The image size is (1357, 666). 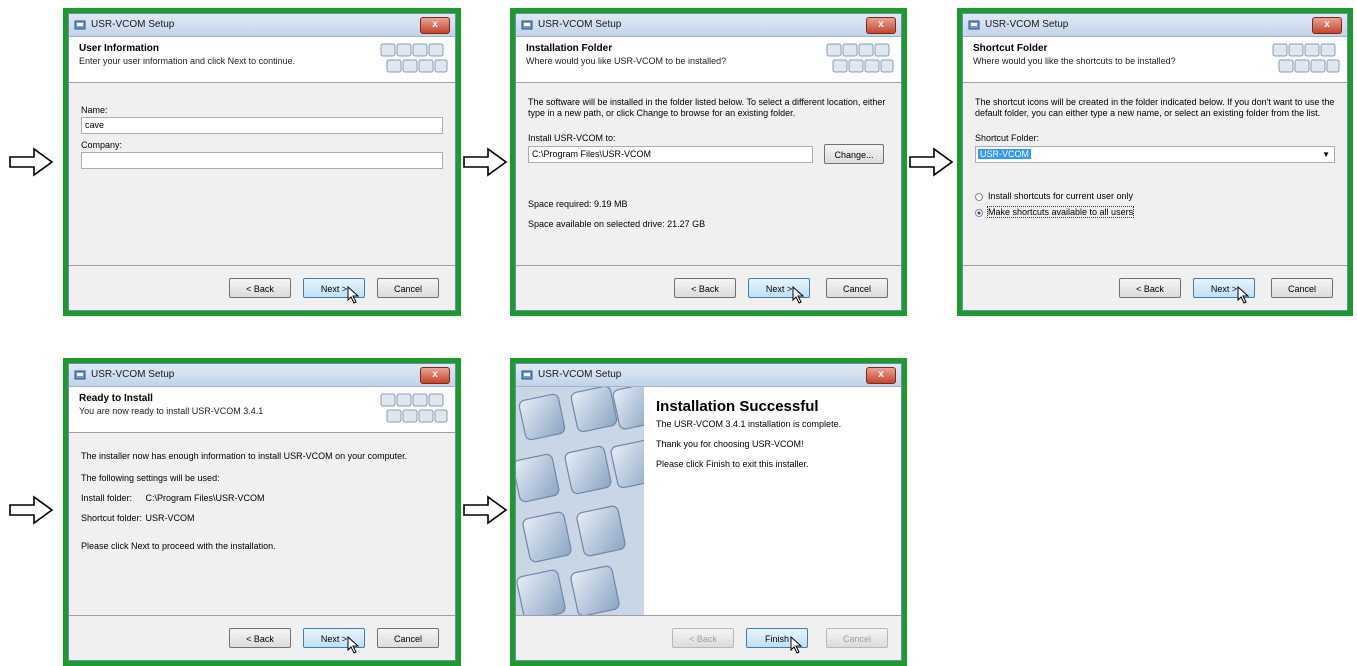 What do you see at coordinates (1007, 138) in the screenshot?
I see `shortcut-folder-label: Shortcut Folder:` at bounding box center [1007, 138].